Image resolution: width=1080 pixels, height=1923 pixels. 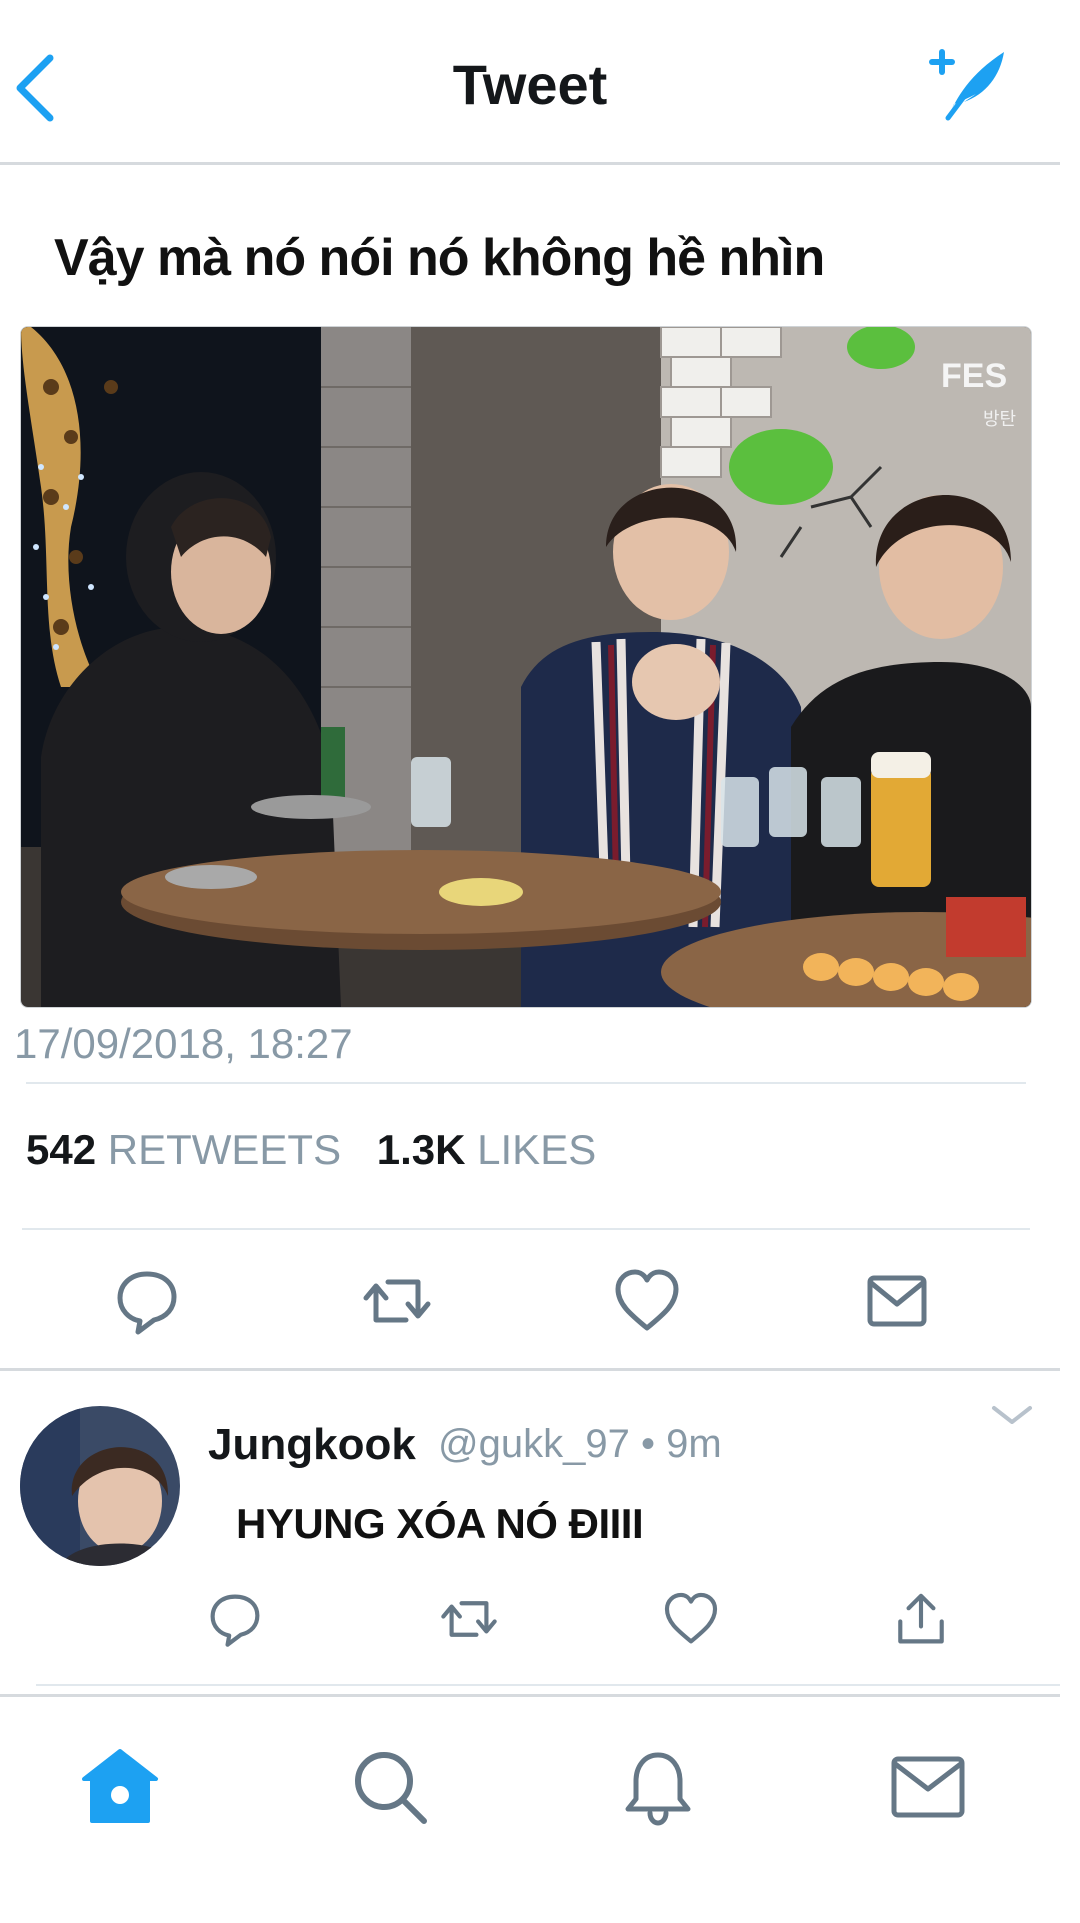 I want to click on page-title: Tweet, so click(x=530, y=84).